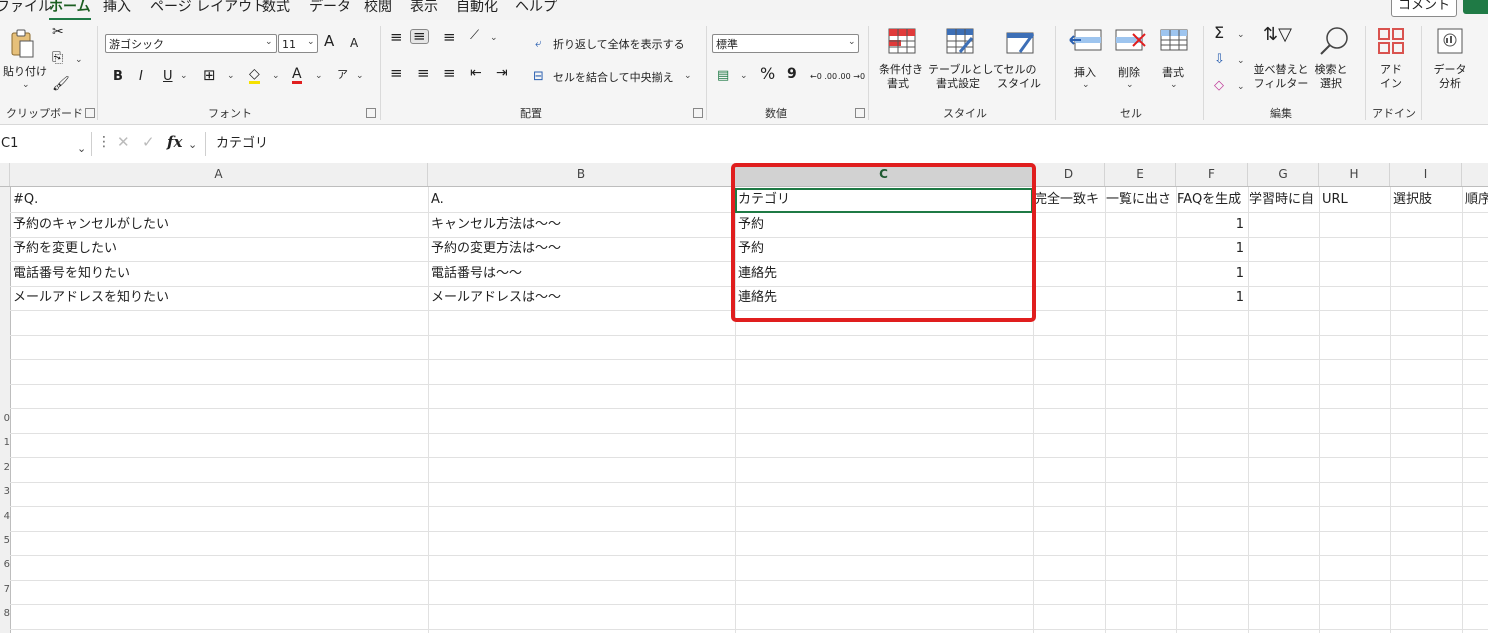 The height and width of the screenshot is (633, 1488). Describe the element at coordinates (1450, 41) in the screenshot. I see `analyze-data-icon` at that location.